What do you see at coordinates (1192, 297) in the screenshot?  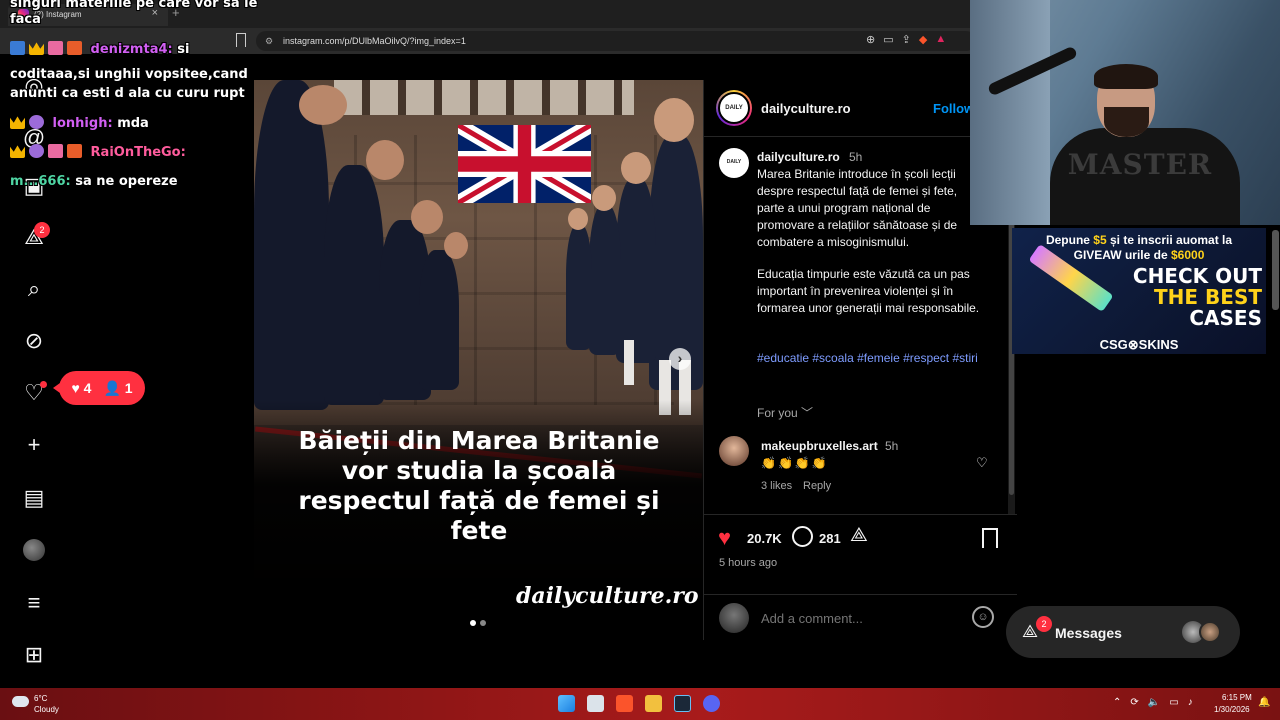 I see `ad-headline: CHECK OUT THE BEST CASES` at bounding box center [1192, 297].